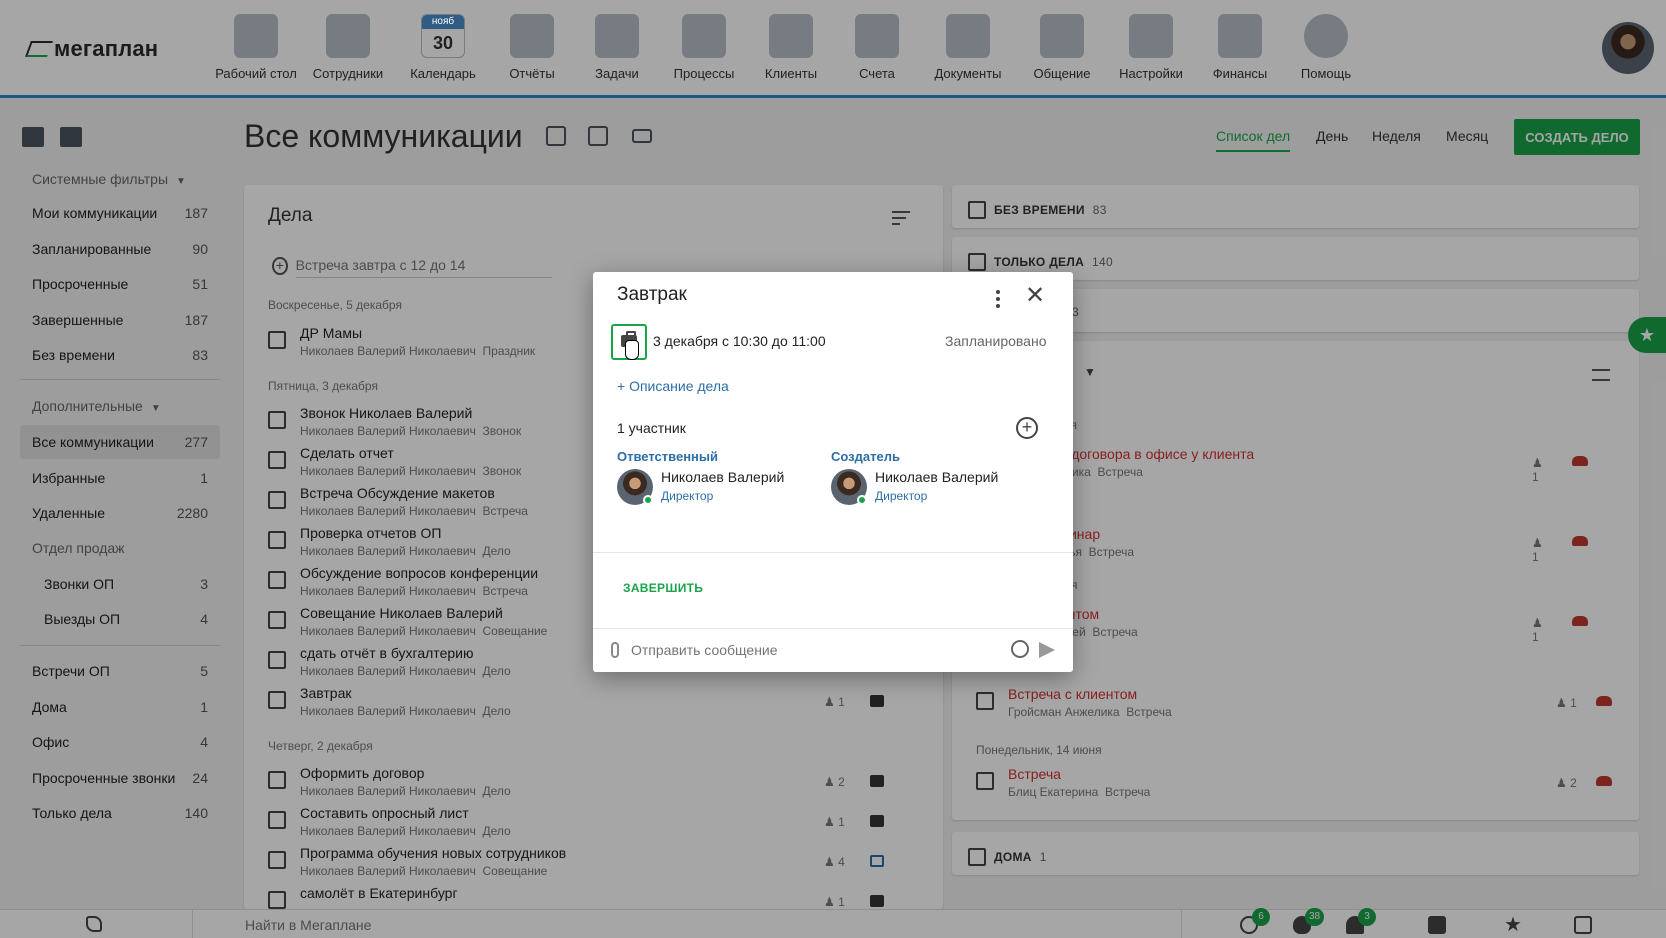  Describe the element at coordinates (998, 299) in the screenshot. I see `more-options-icon` at that location.